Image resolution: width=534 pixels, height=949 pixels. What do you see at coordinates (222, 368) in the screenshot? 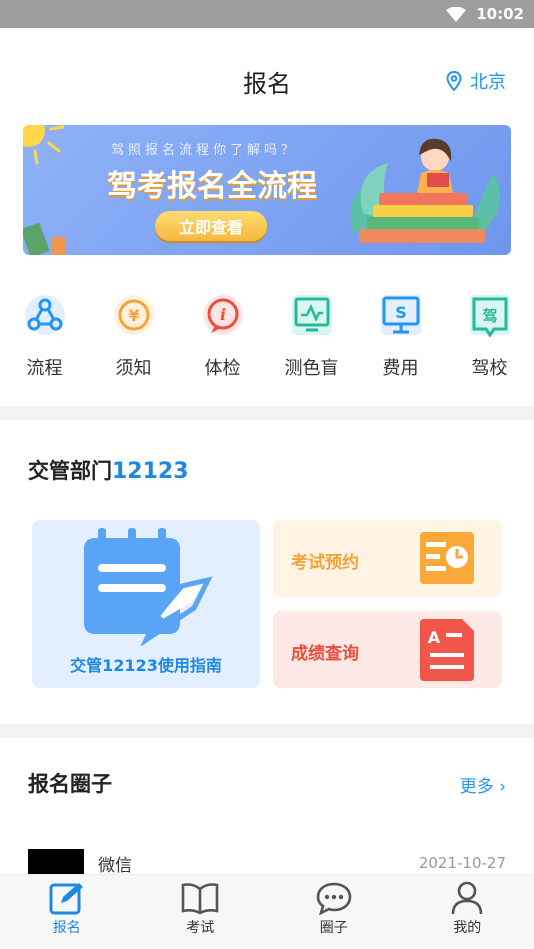
I see `quick-item-label: 体检` at bounding box center [222, 368].